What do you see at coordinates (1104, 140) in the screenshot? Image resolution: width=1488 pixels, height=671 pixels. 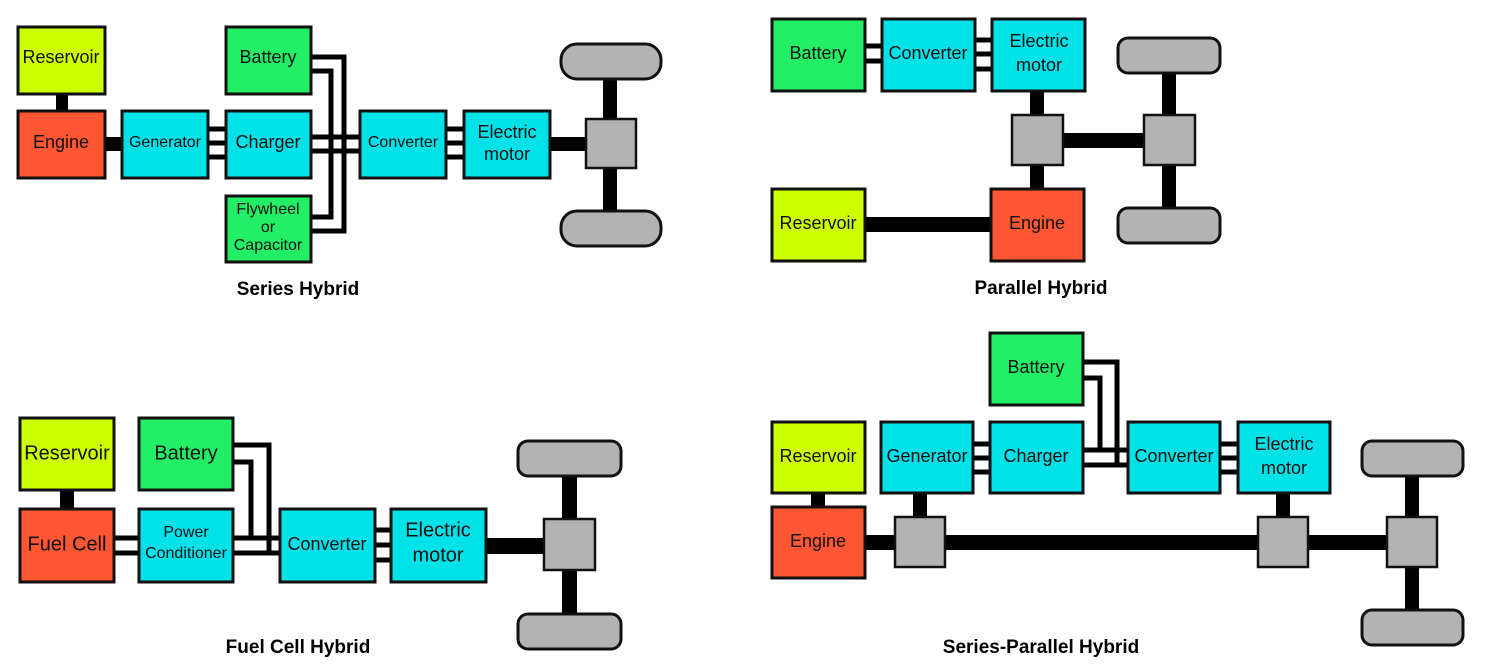 I see `parallel-drive-shaft` at bounding box center [1104, 140].